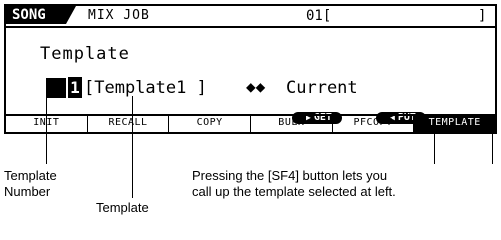 The image size is (501, 240). I want to click on mode-tab: SONG, so click(41, 15).